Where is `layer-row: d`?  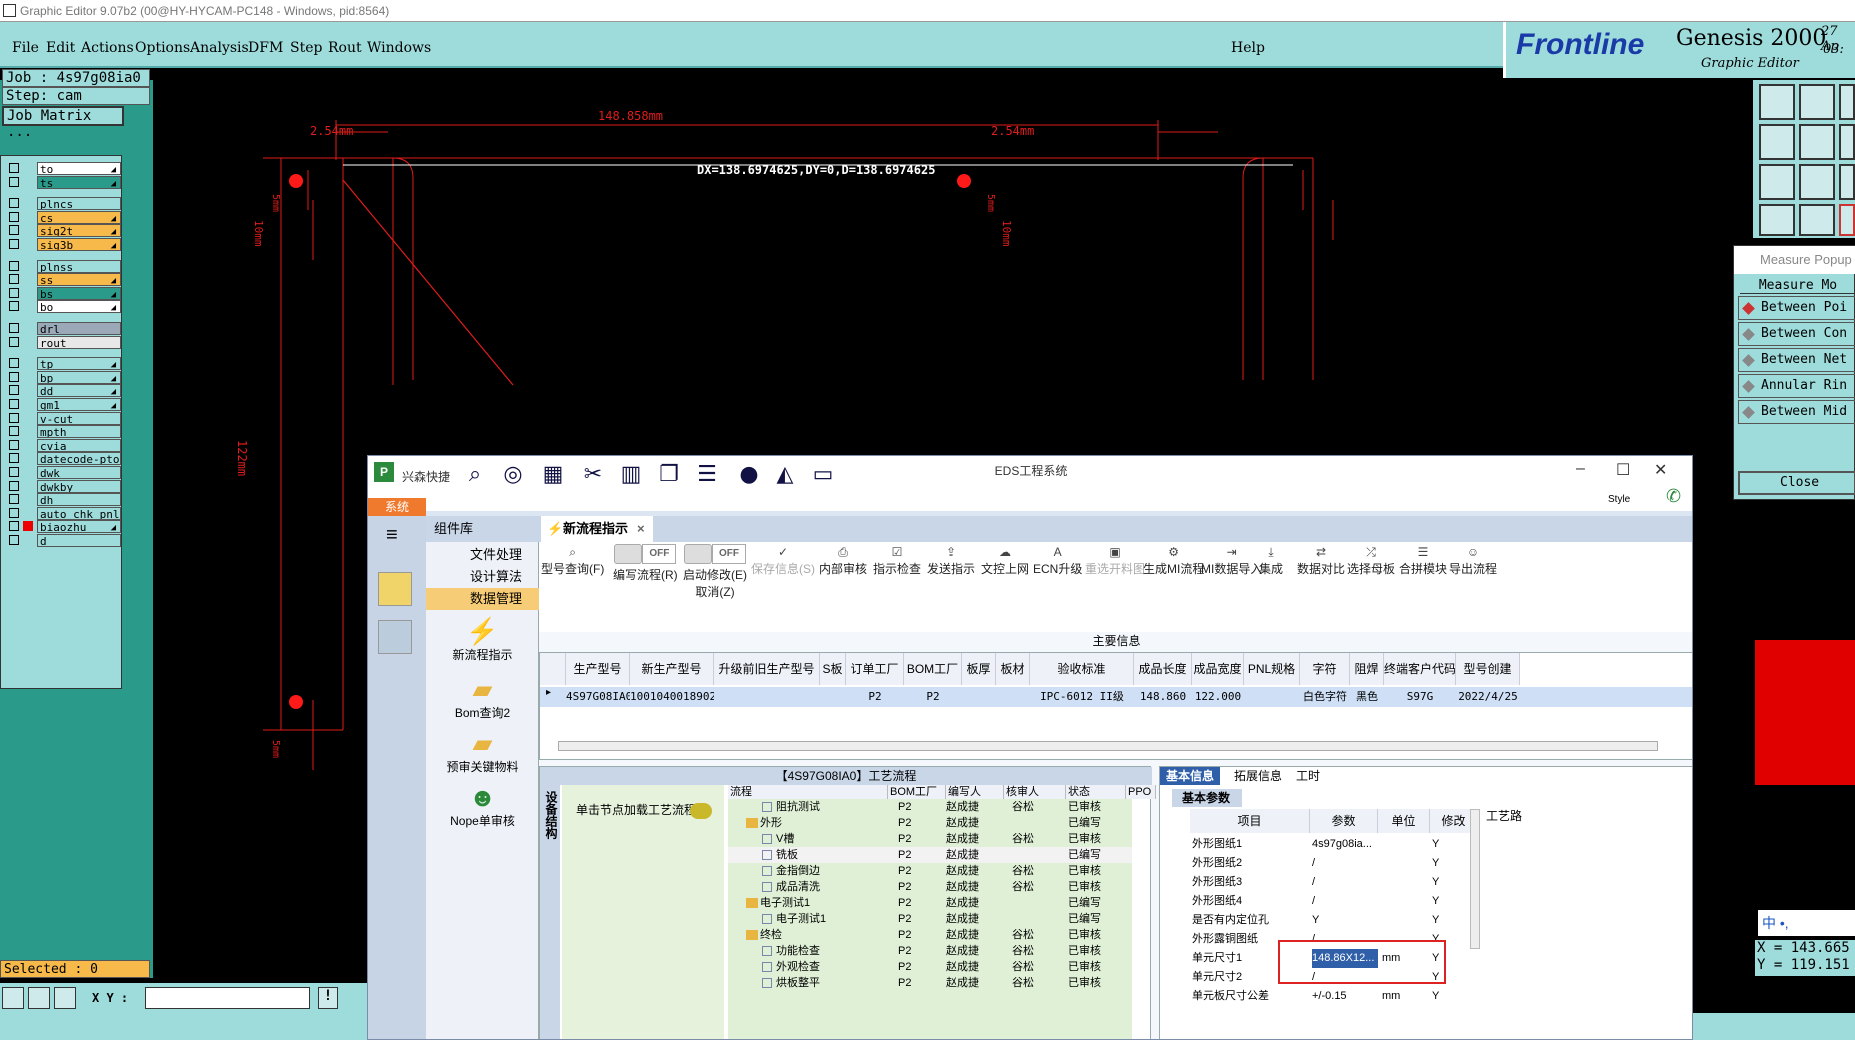 layer-row: d is located at coordinates (62, 540).